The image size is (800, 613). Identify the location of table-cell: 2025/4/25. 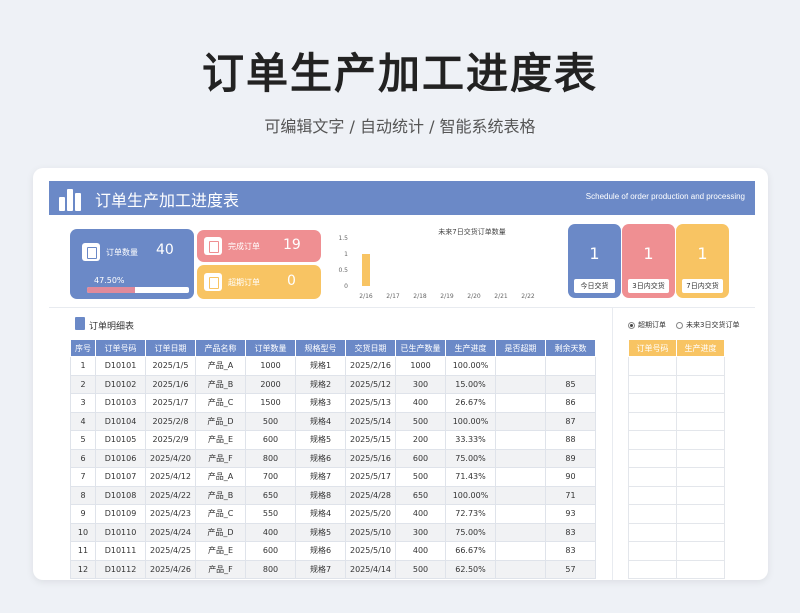
(170, 551).